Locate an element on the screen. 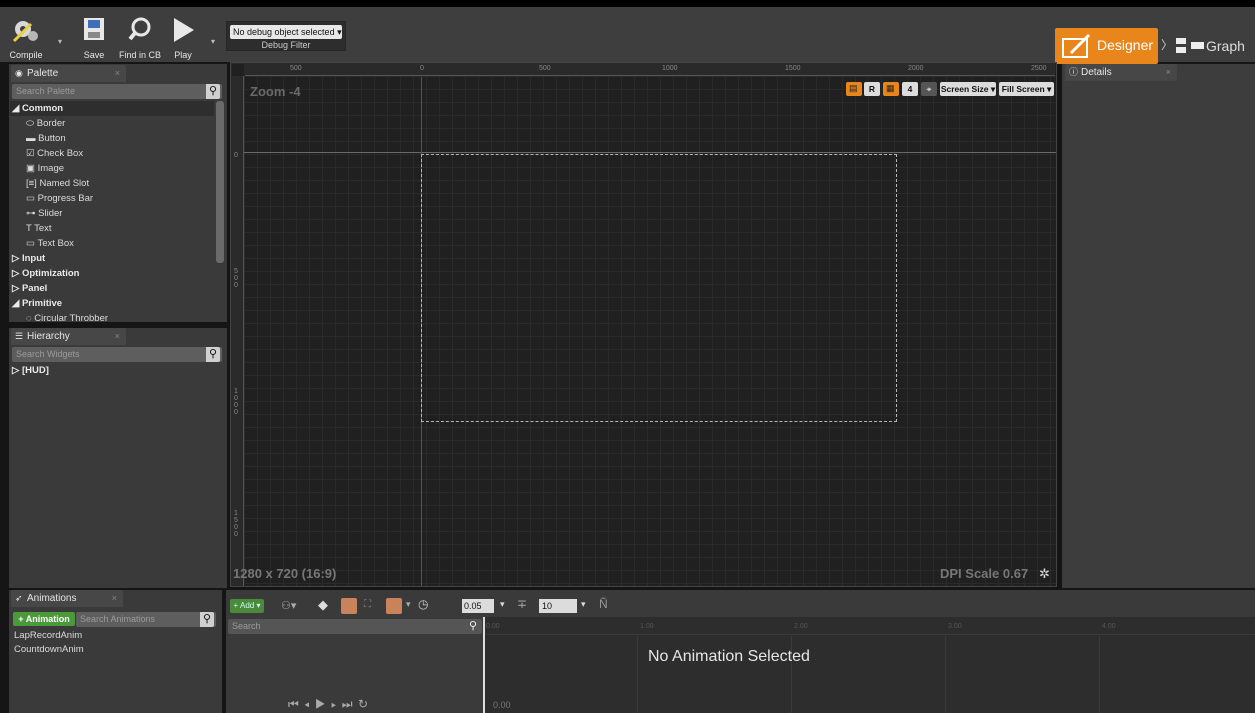 The width and height of the screenshot is (1255, 713). add-key-icon: ◆ is located at coordinates (323, 605).